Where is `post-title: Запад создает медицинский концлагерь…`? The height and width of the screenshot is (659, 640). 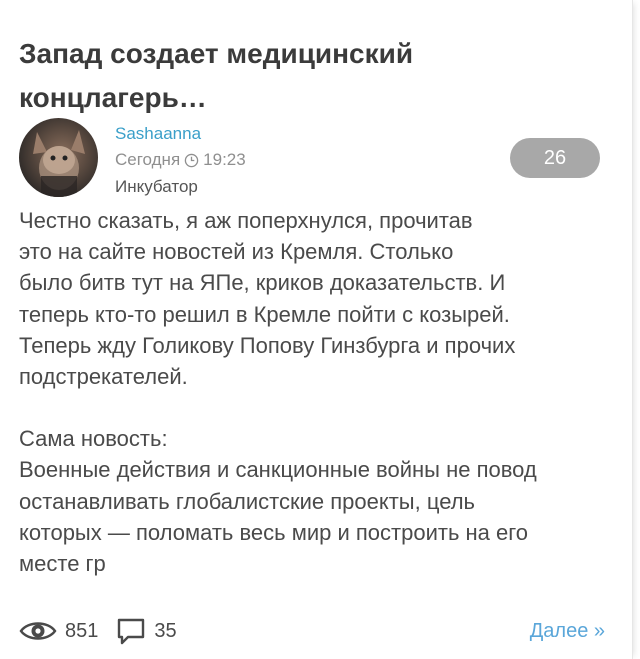
post-title: Запад создает медицинский концлагерь… is located at coordinates (309, 76).